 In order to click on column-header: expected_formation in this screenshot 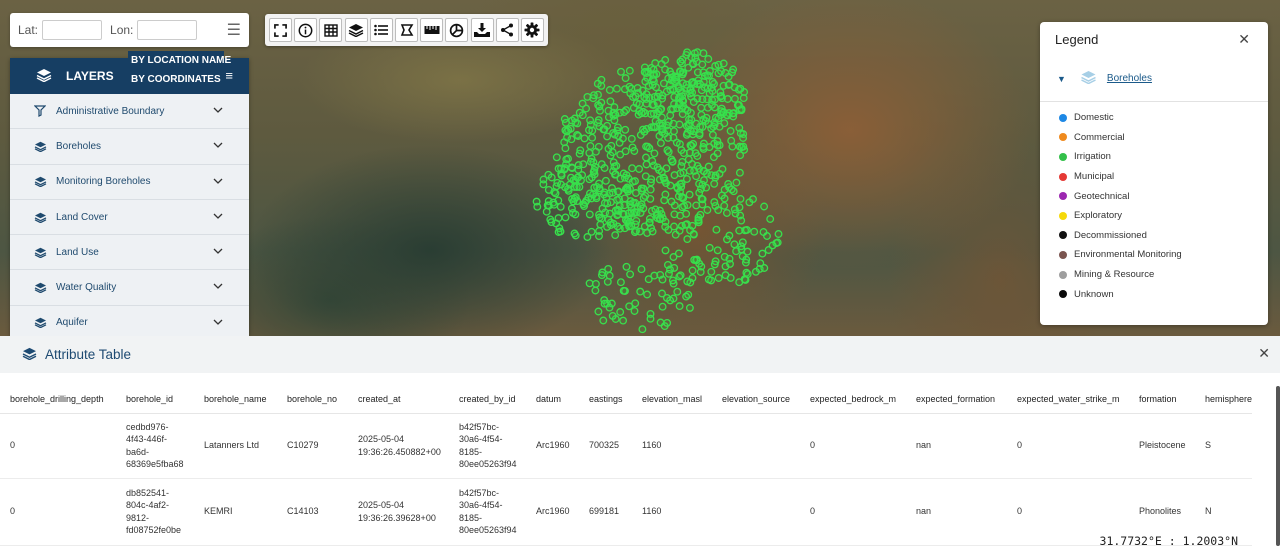, I will do `click(956, 400)`.